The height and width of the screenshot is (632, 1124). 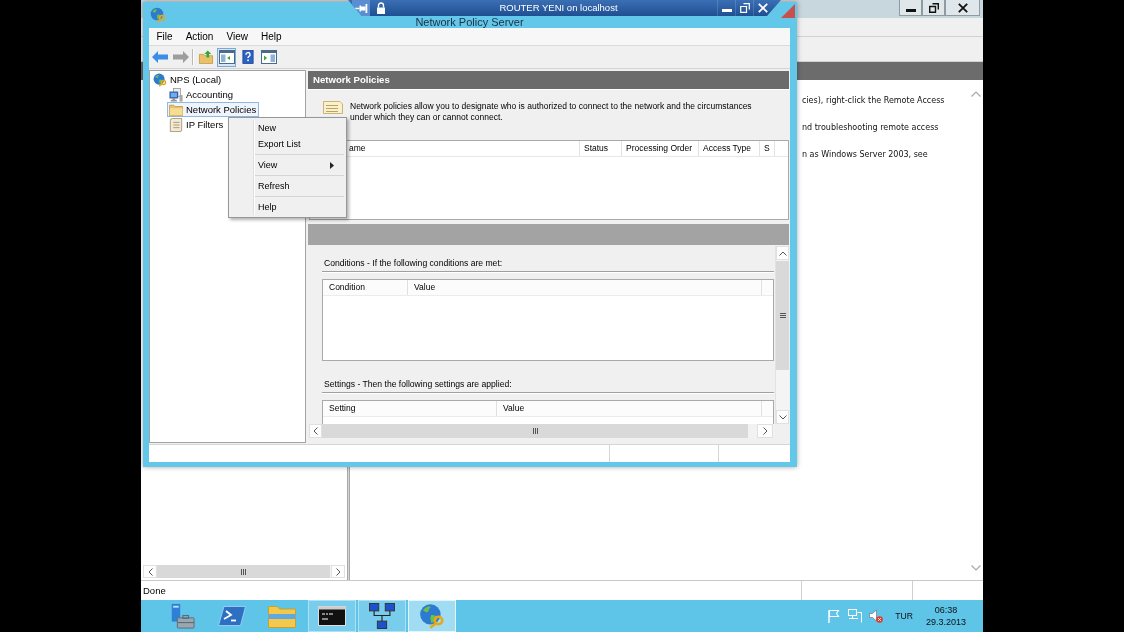 I want to click on pane-header: Network Policies, so click(x=548, y=80).